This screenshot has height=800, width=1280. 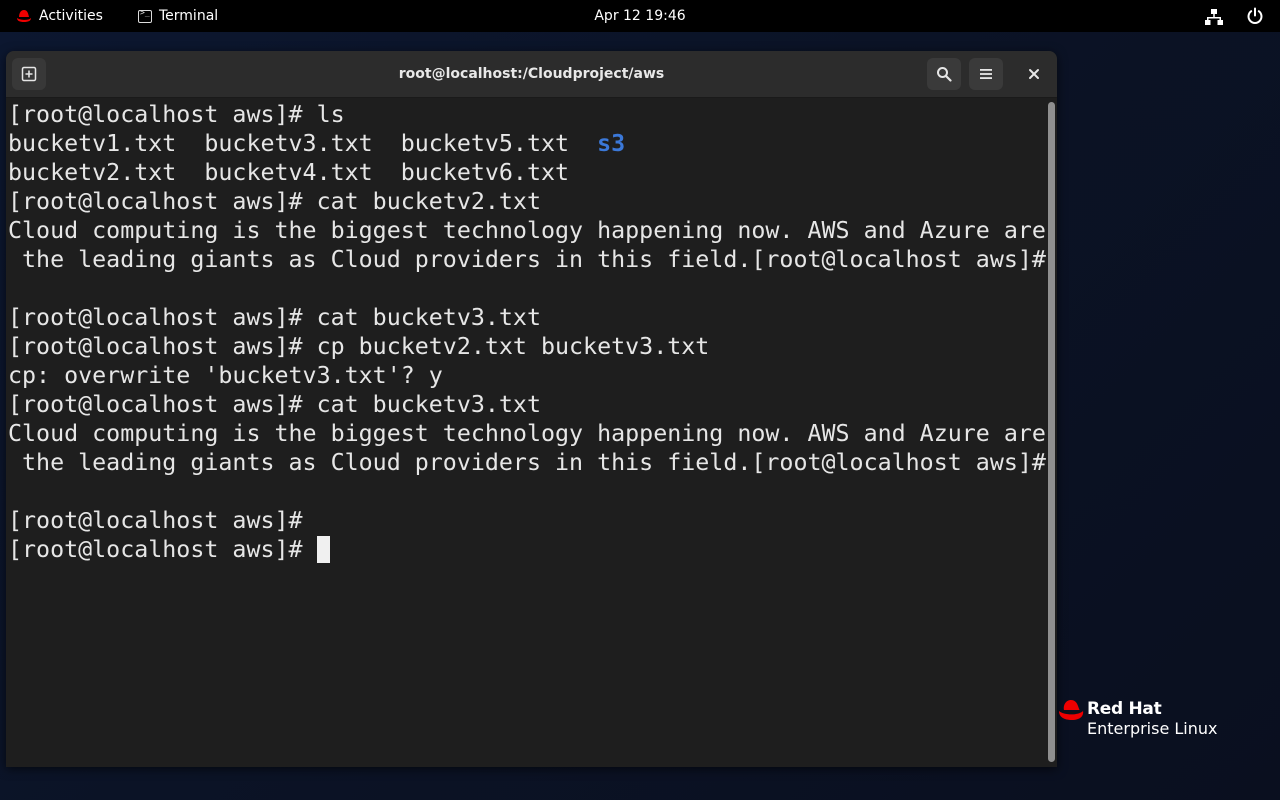 I want to click on scrollbar-thumb, so click(x=1051, y=432).